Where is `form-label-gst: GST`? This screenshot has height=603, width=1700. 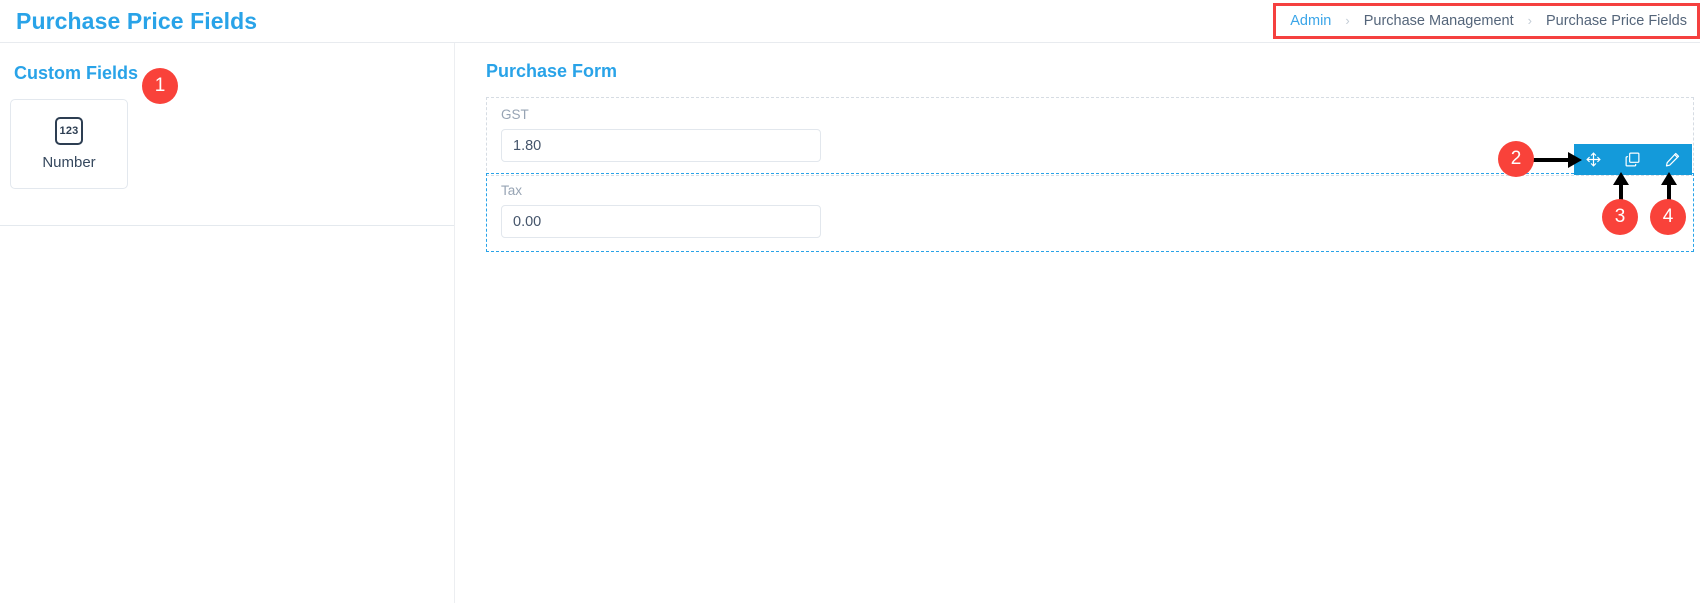 form-label-gst: GST is located at coordinates (515, 114).